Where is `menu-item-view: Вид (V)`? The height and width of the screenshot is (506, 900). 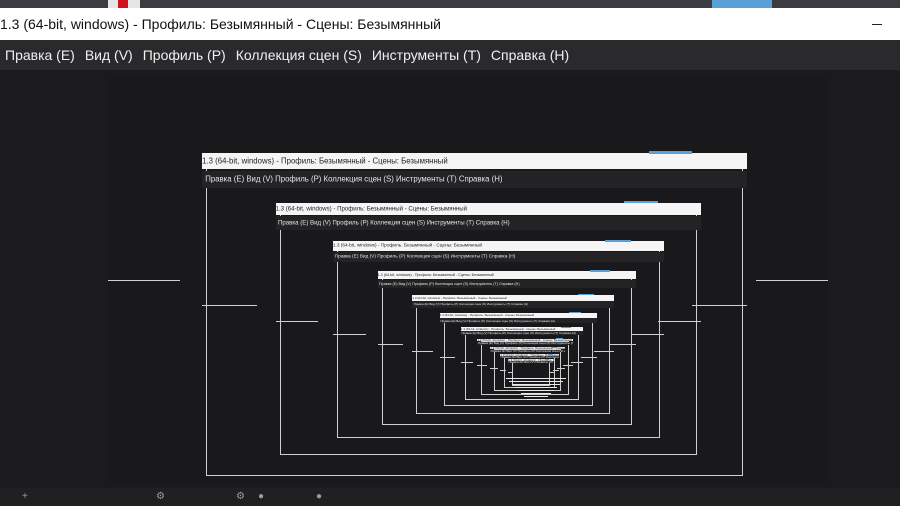 menu-item-view: Вид (V) is located at coordinates (109, 55).